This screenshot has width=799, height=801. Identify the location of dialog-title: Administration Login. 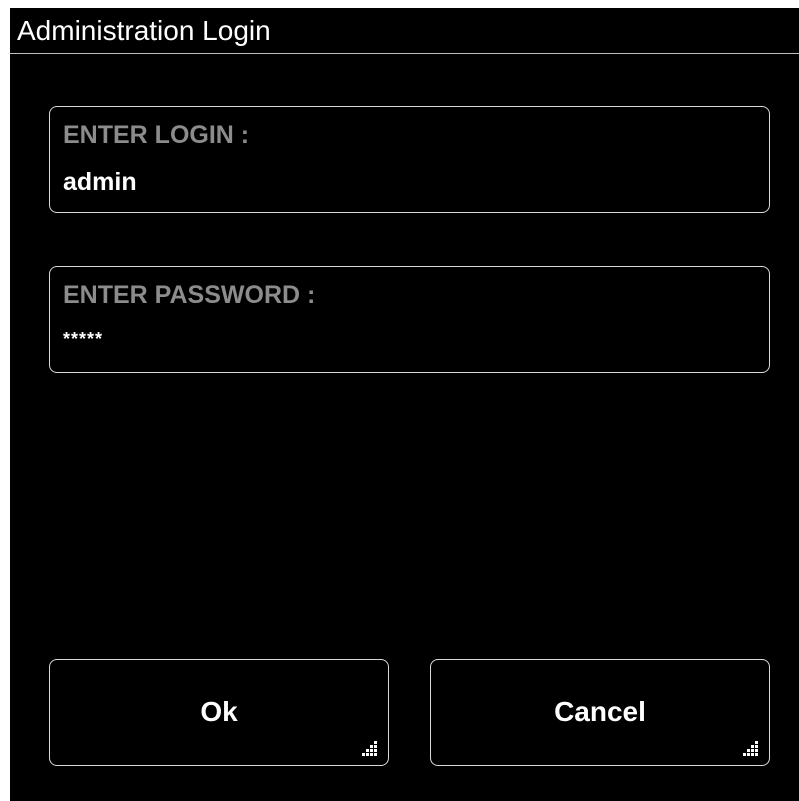
(144, 30).